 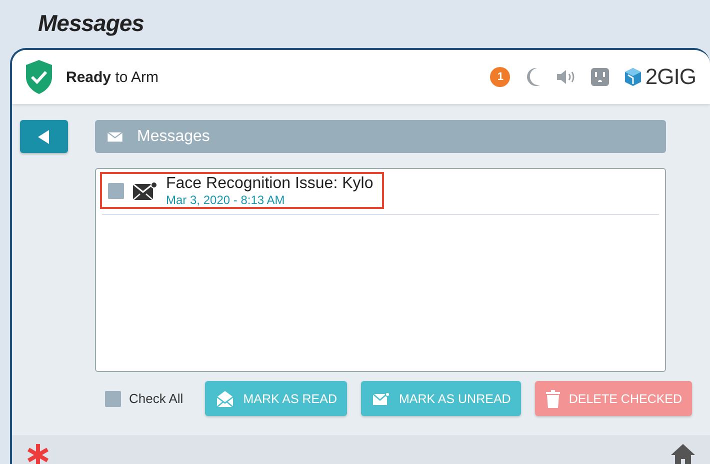 What do you see at coordinates (440, 398) in the screenshot?
I see `unread-button: MARK AS UNREAD` at bounding box center [440, 398].